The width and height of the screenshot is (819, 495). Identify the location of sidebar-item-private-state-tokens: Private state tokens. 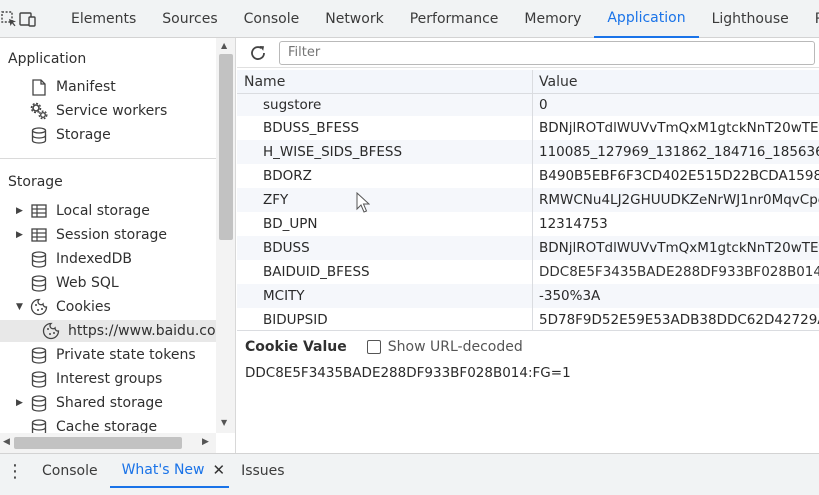
(113, 355).